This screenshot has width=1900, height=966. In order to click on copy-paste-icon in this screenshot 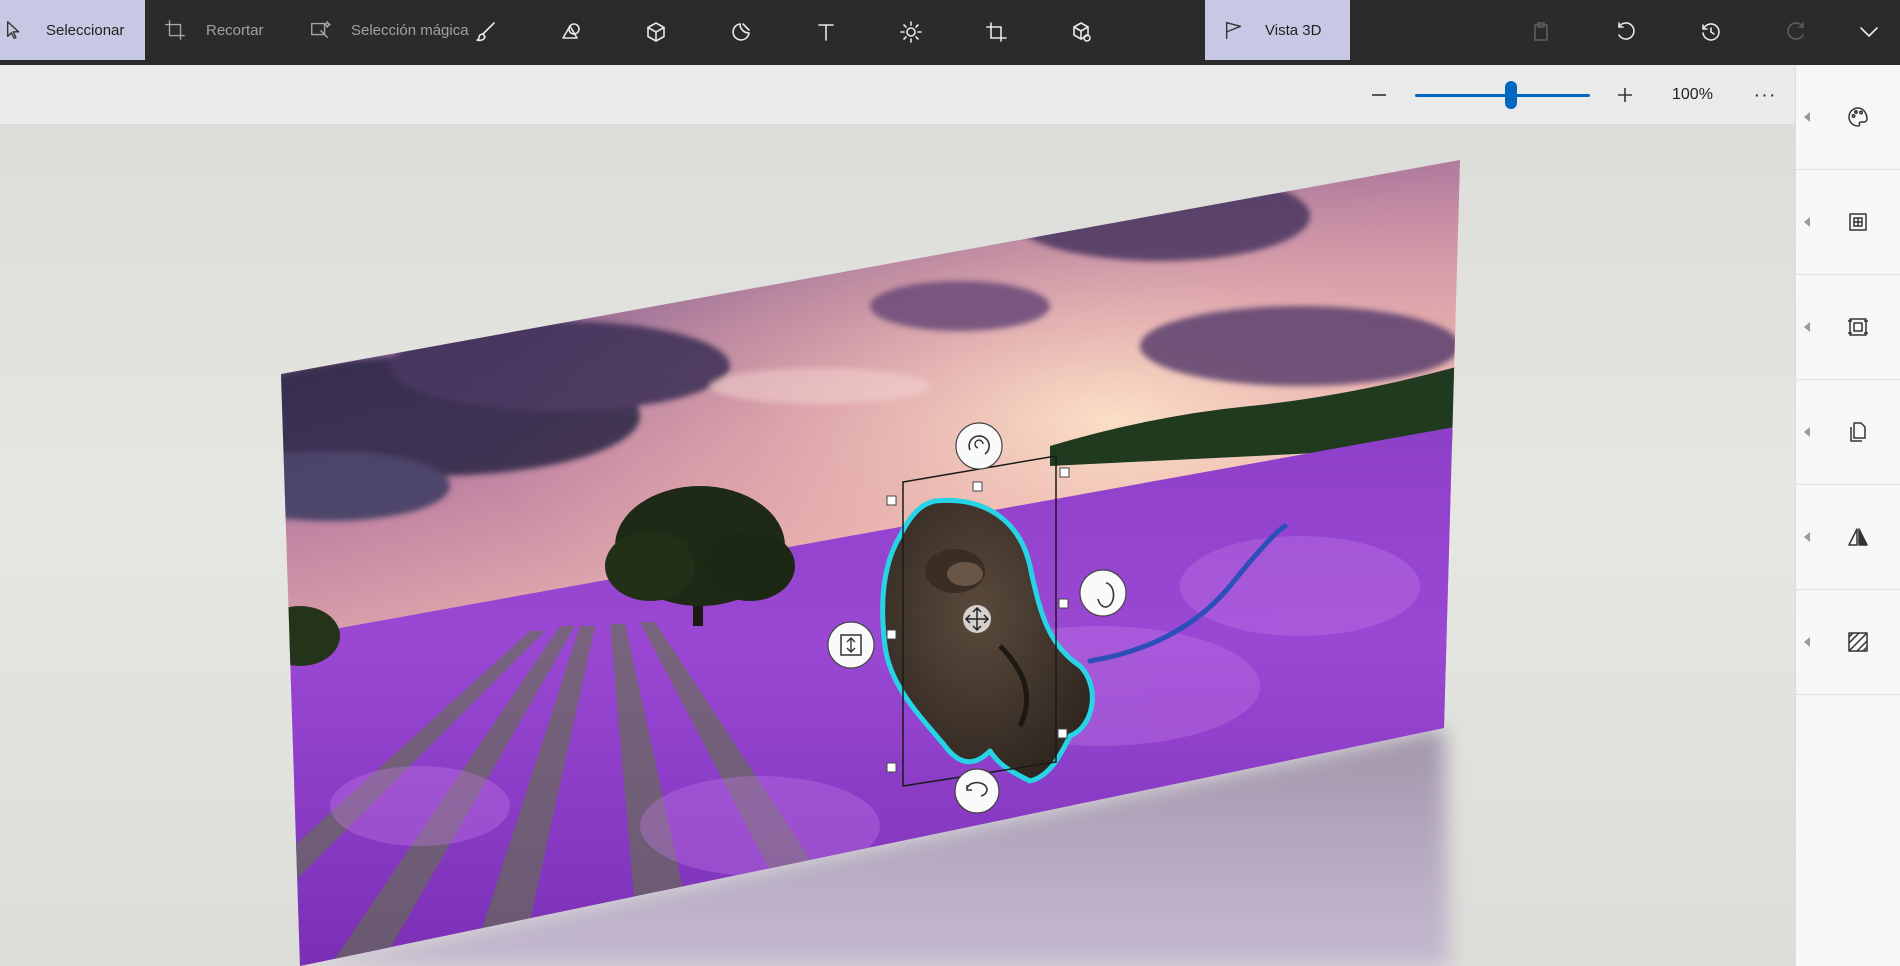, I will do `click(1858, 432)`.